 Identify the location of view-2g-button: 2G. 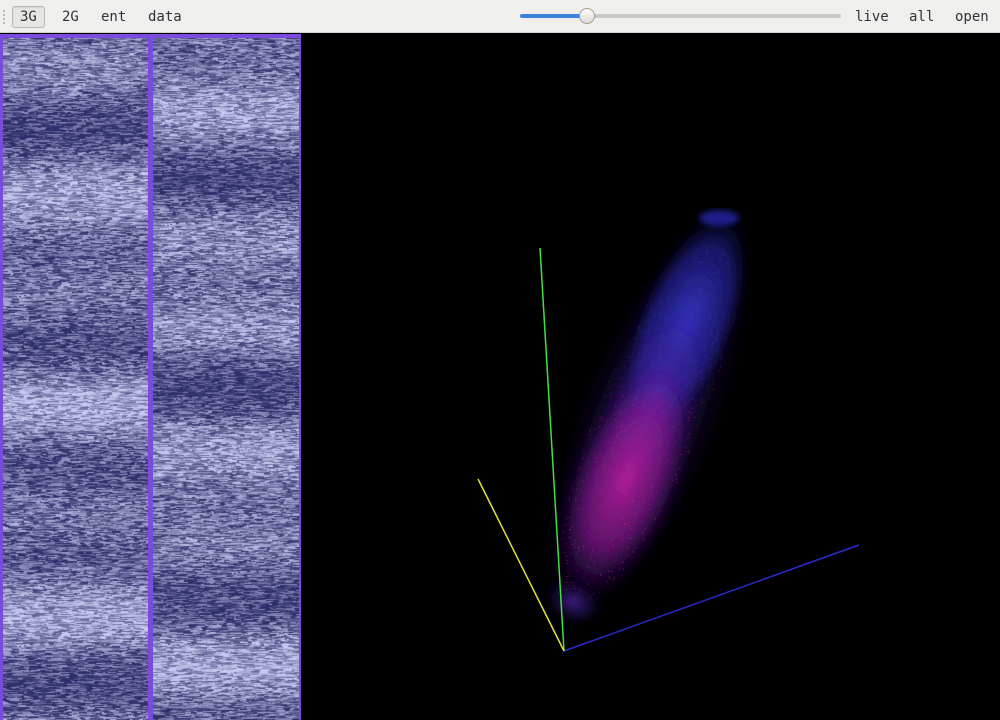
(70, 17).